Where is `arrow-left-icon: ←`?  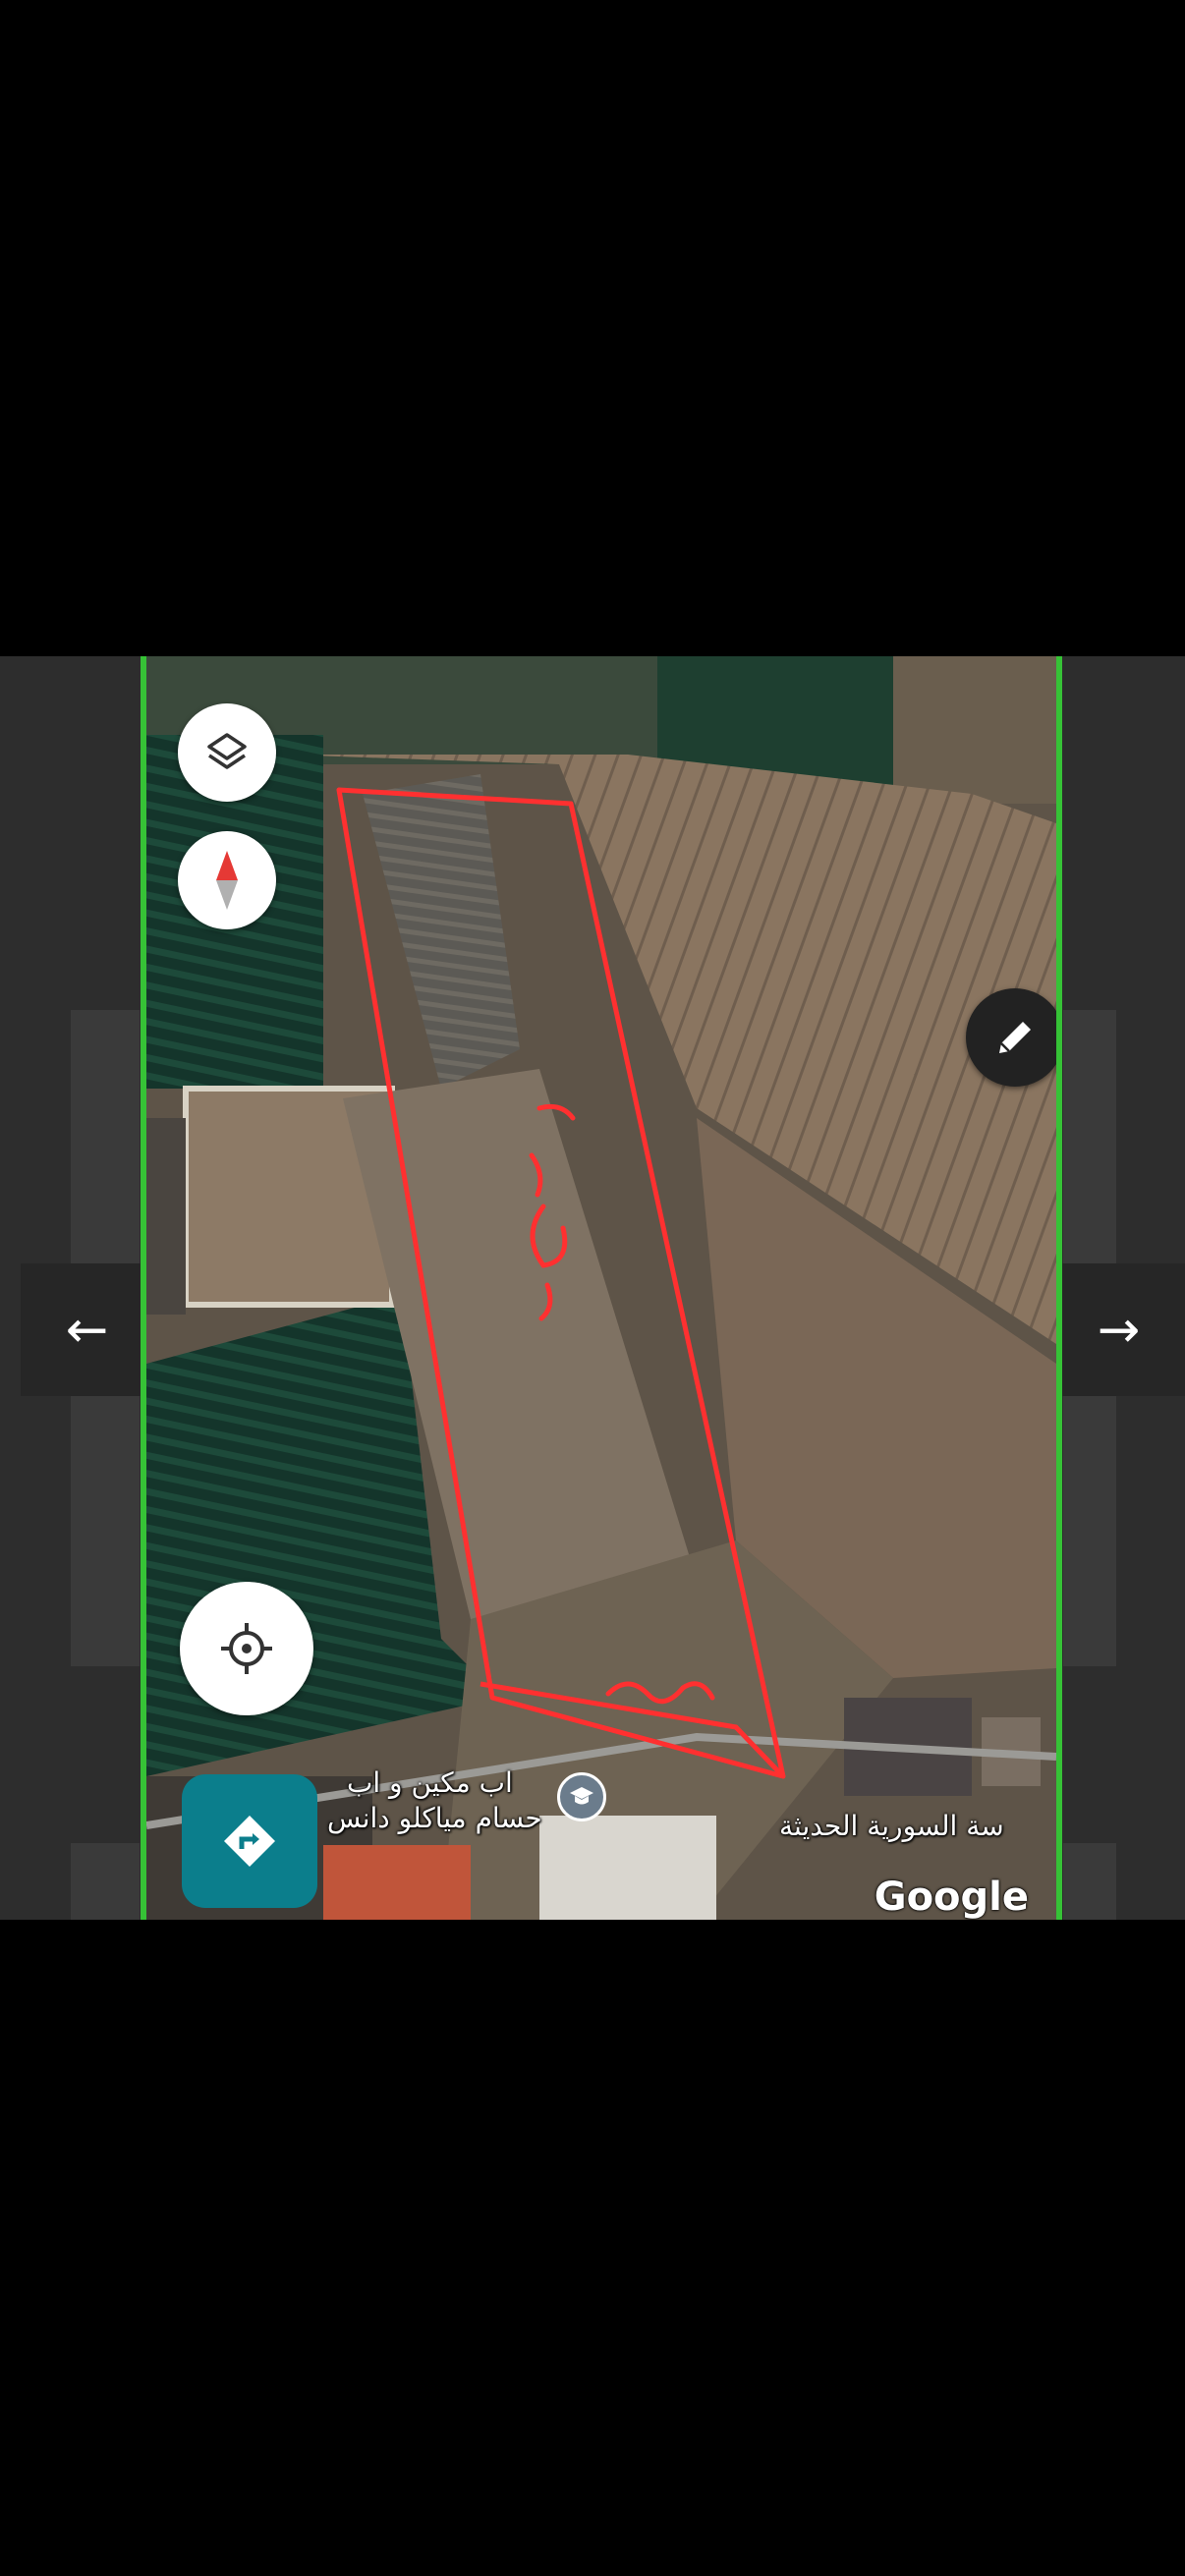
arrow-left-icon: ← is located at coordinates (87, 1330).